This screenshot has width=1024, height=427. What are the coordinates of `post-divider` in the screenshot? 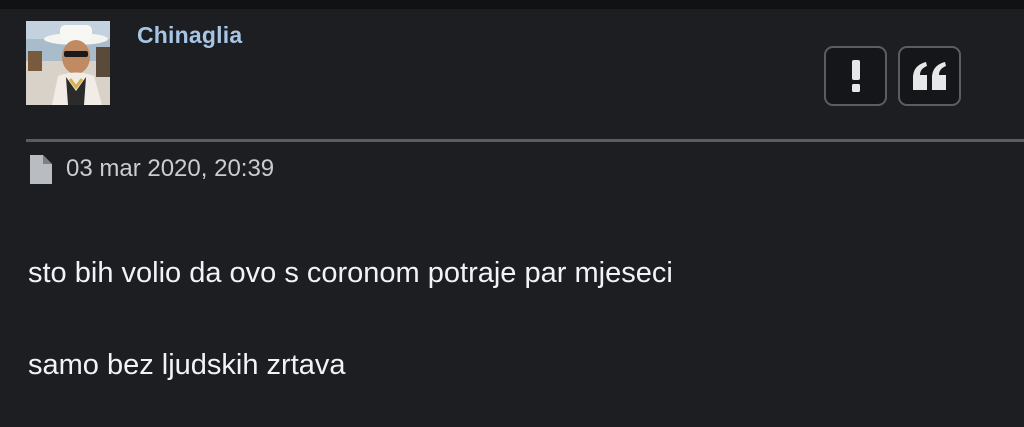 It's located at (525, 140).